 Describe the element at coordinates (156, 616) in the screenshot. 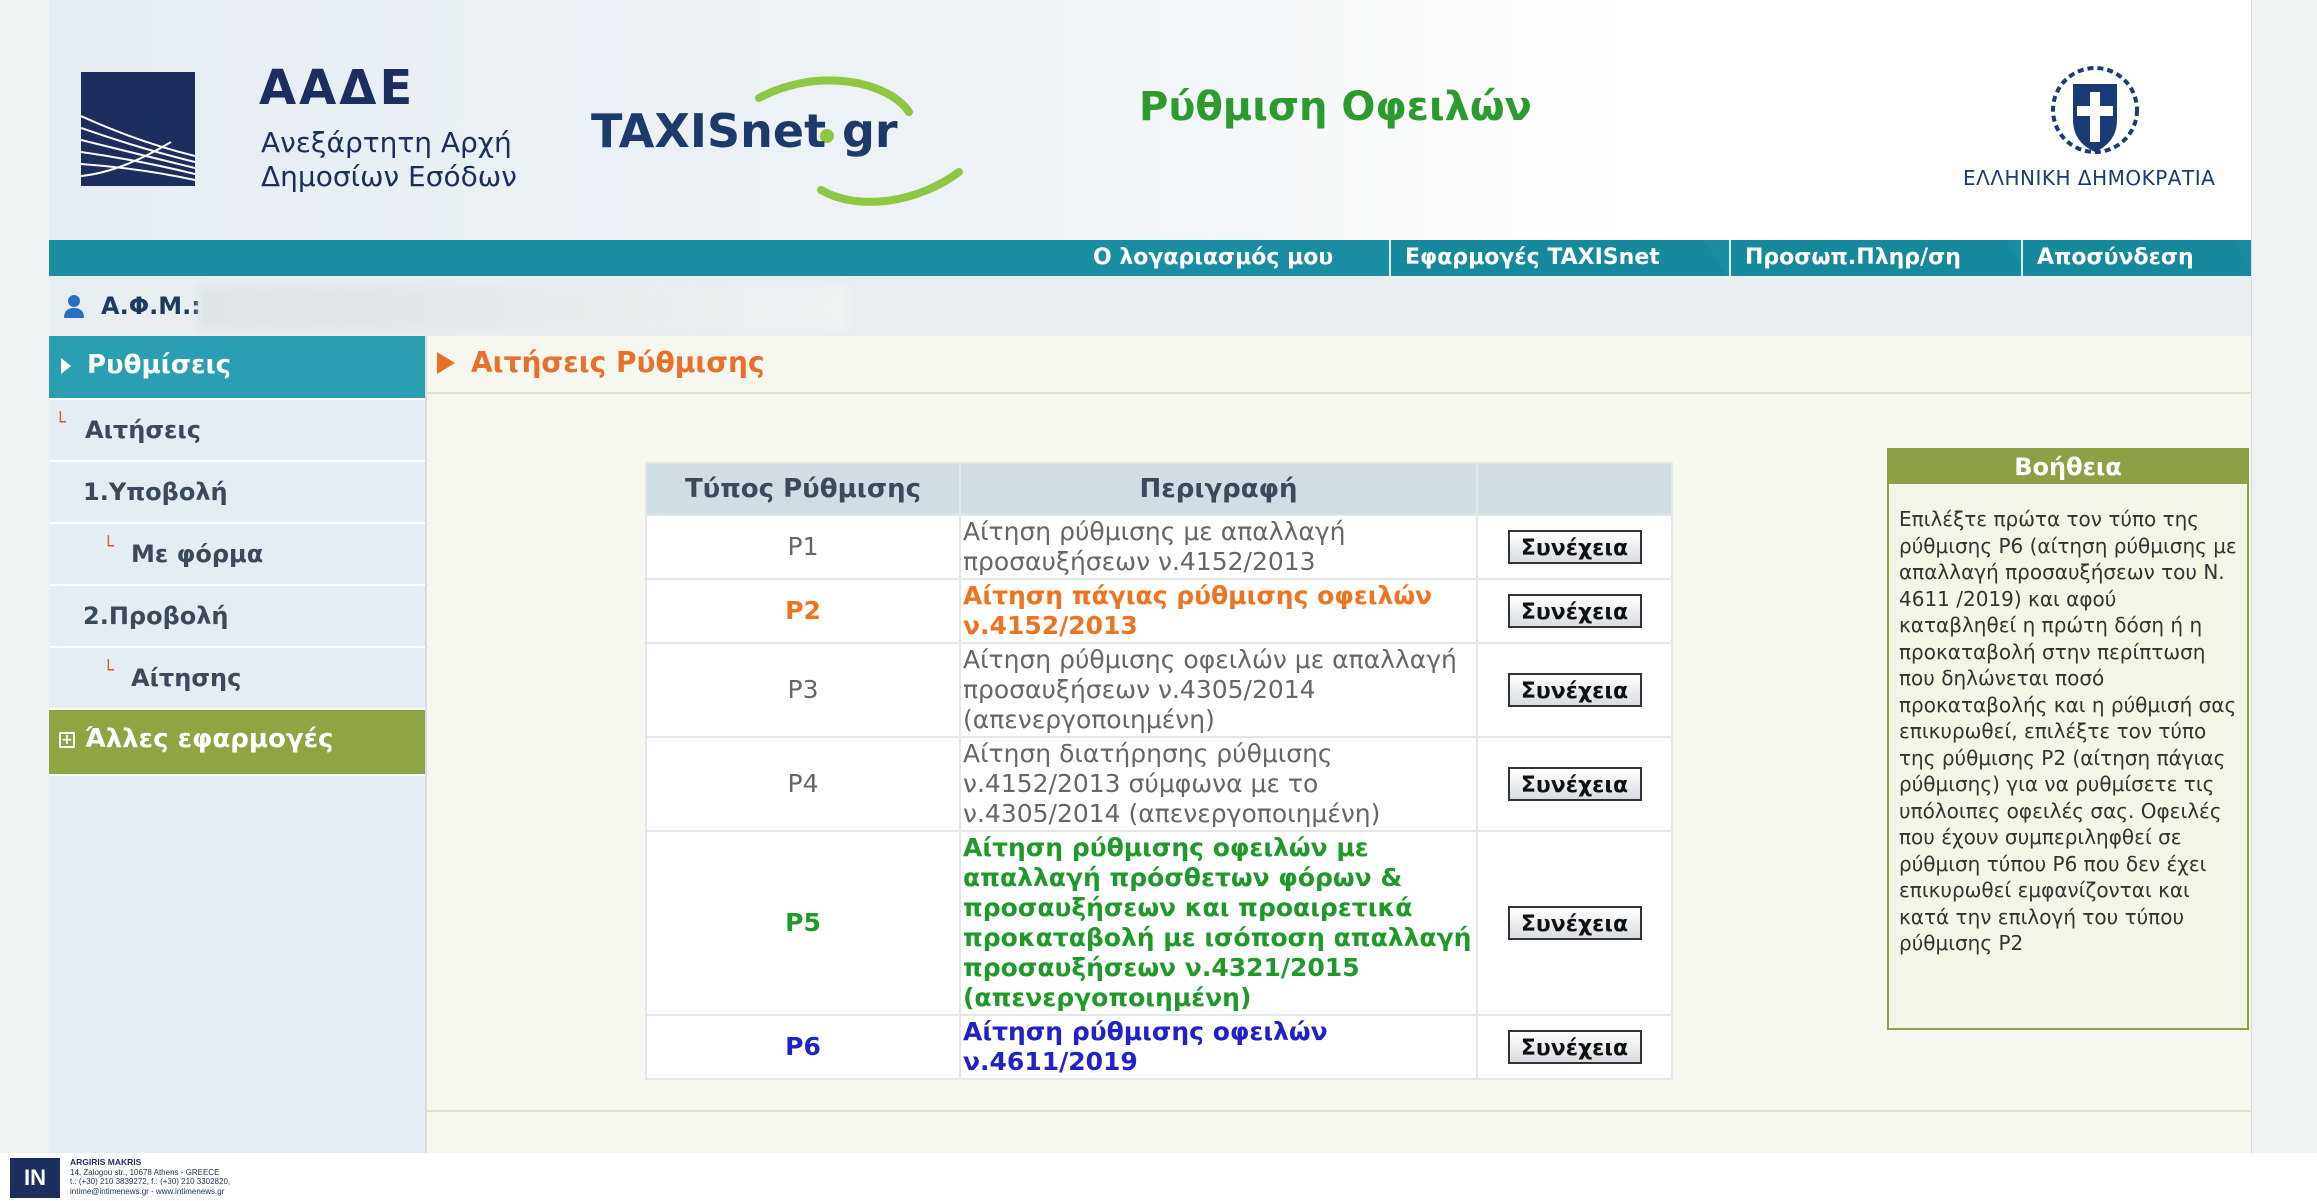

I see `sidebar-item-label: 2.Προβολή` at that location.